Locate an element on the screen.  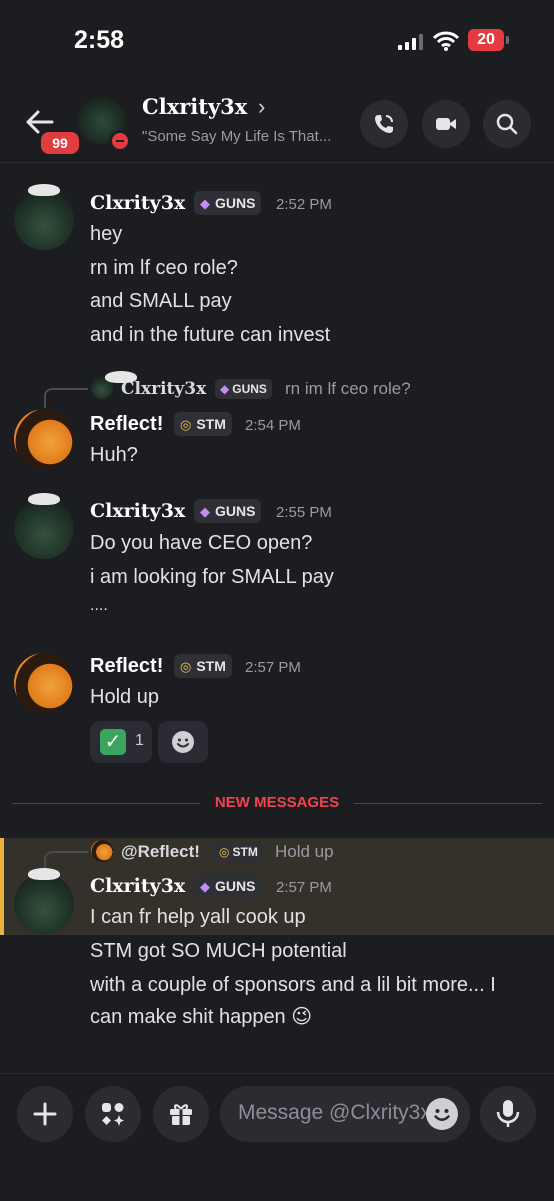
message-line: STM got SO MUCH potential is located at coordinates (218, 951).